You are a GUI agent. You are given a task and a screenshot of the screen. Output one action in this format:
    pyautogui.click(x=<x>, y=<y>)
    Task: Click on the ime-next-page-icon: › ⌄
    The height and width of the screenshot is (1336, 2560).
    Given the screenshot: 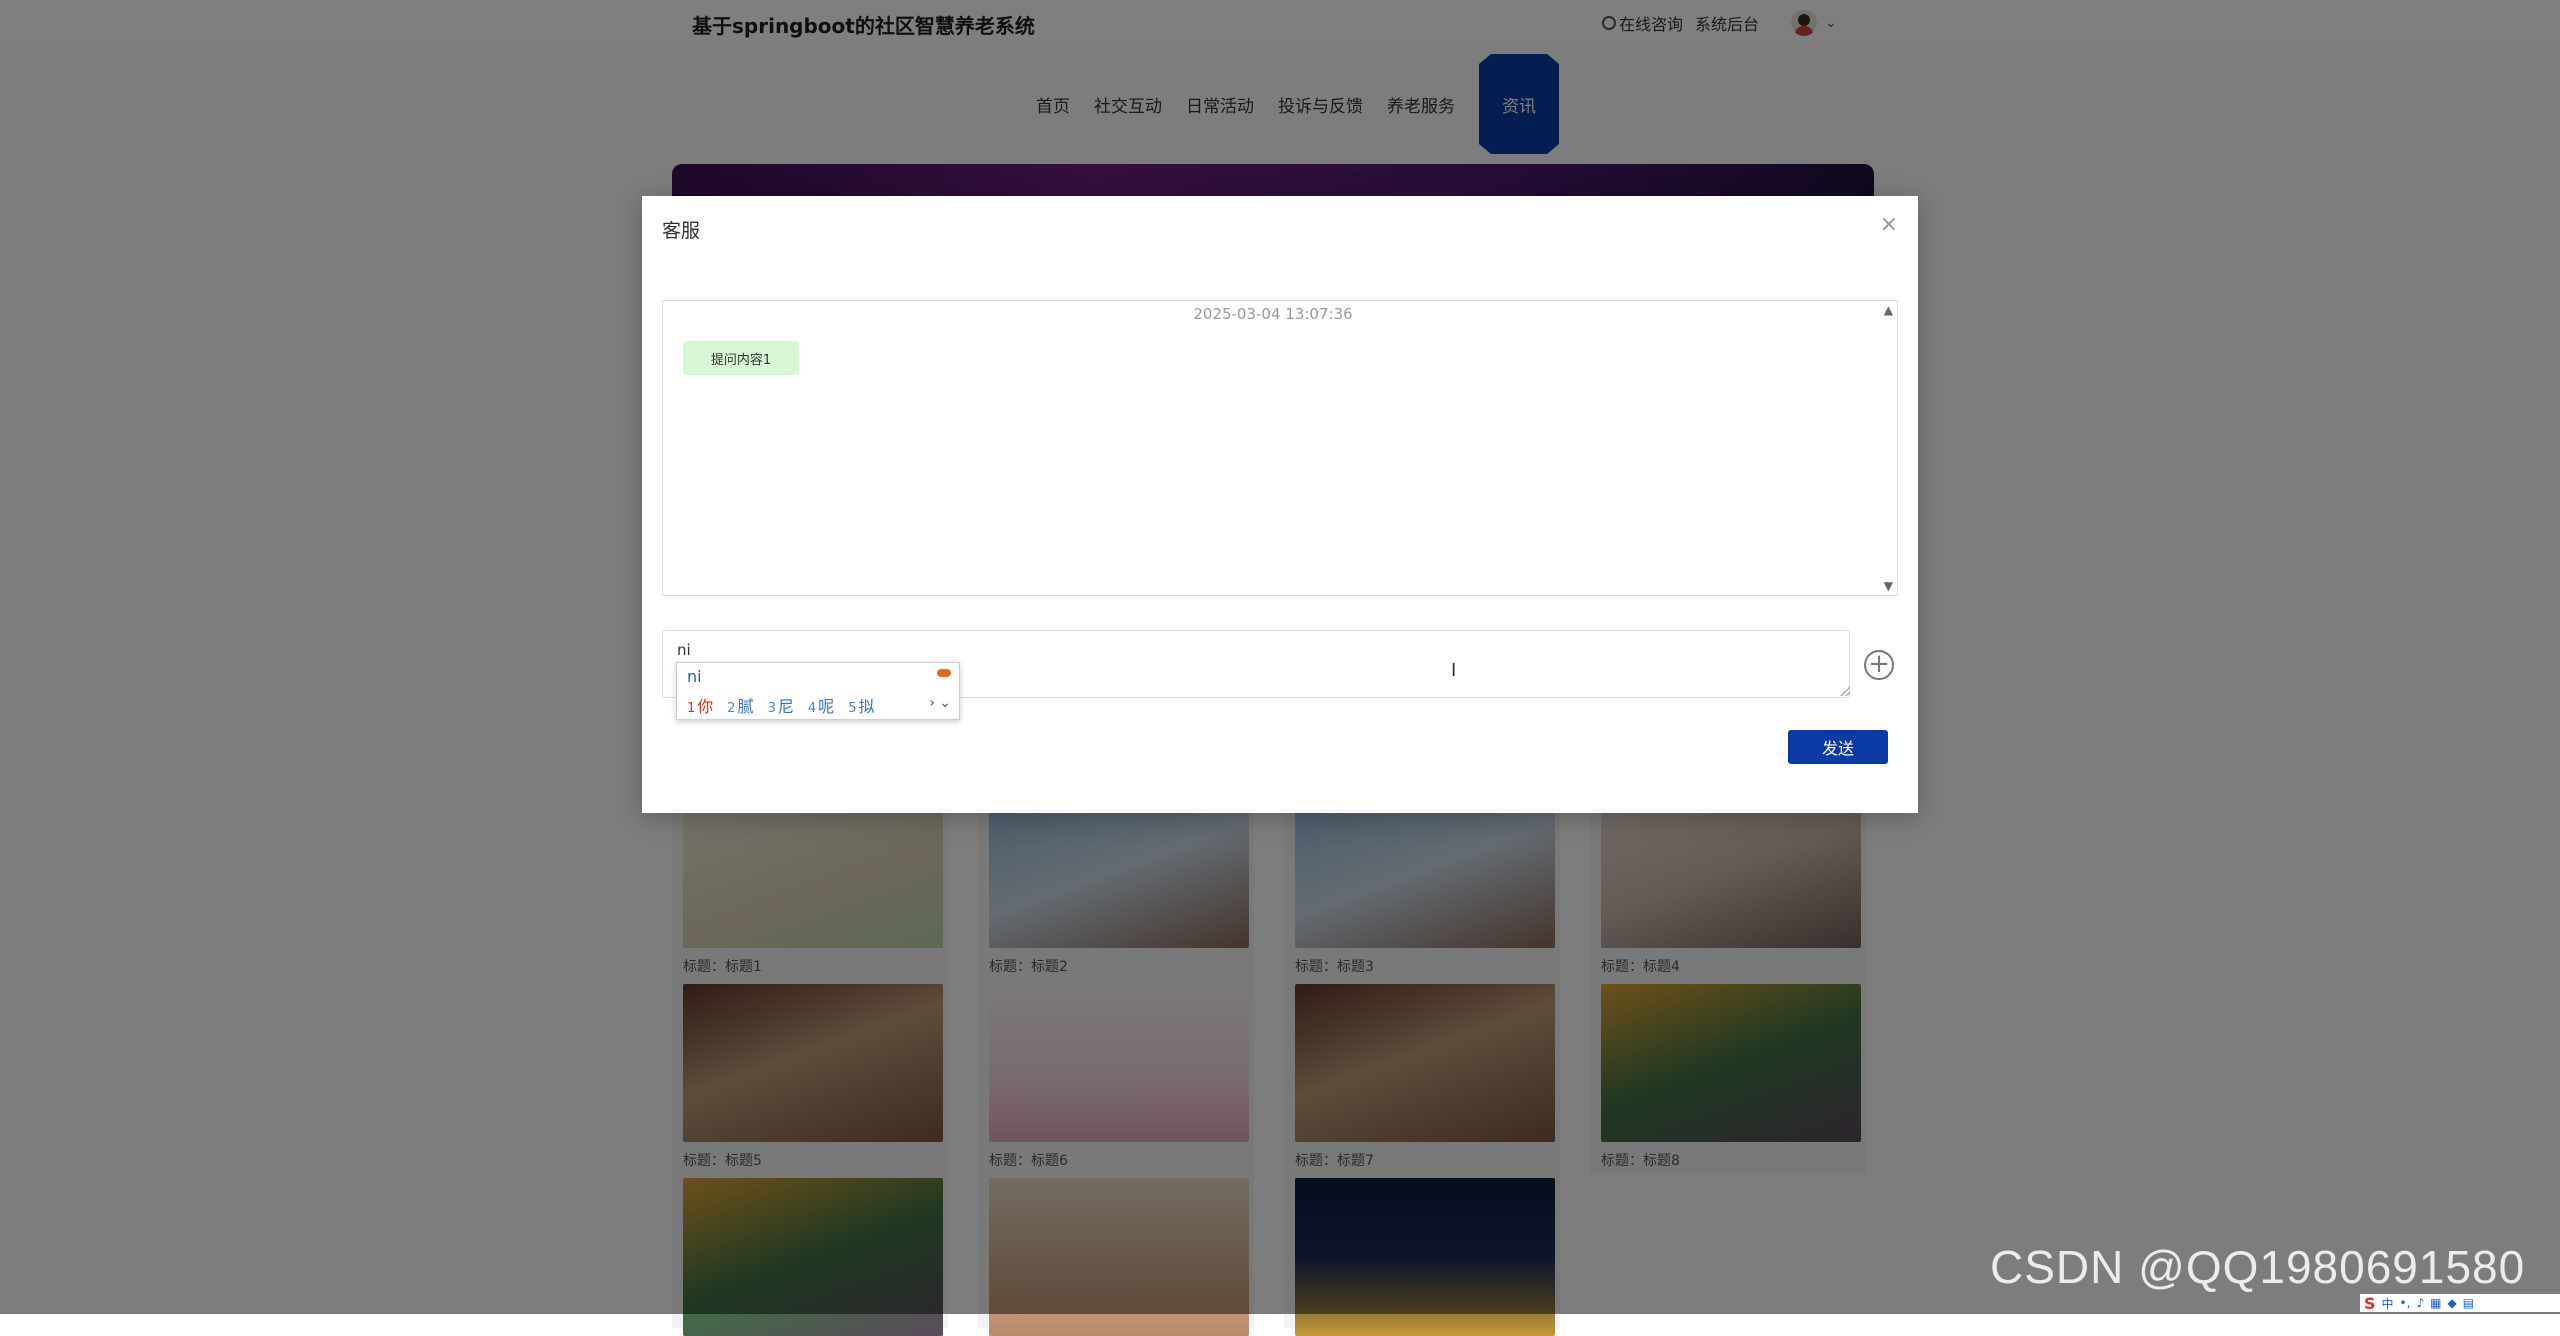 What is the action you would take?
    pyautogui.click(x=940, y=703)
    